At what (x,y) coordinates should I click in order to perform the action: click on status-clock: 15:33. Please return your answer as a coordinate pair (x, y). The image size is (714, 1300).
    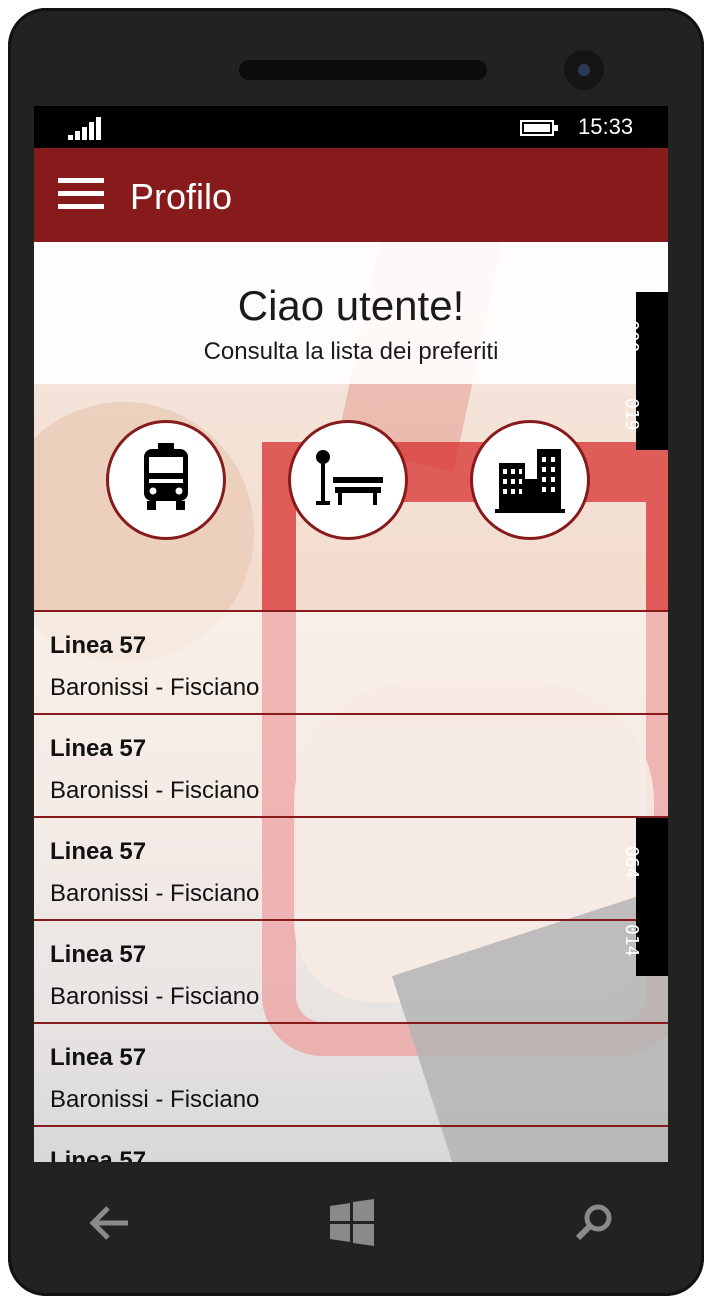
    Looking at the image, I should click on (606, 126).